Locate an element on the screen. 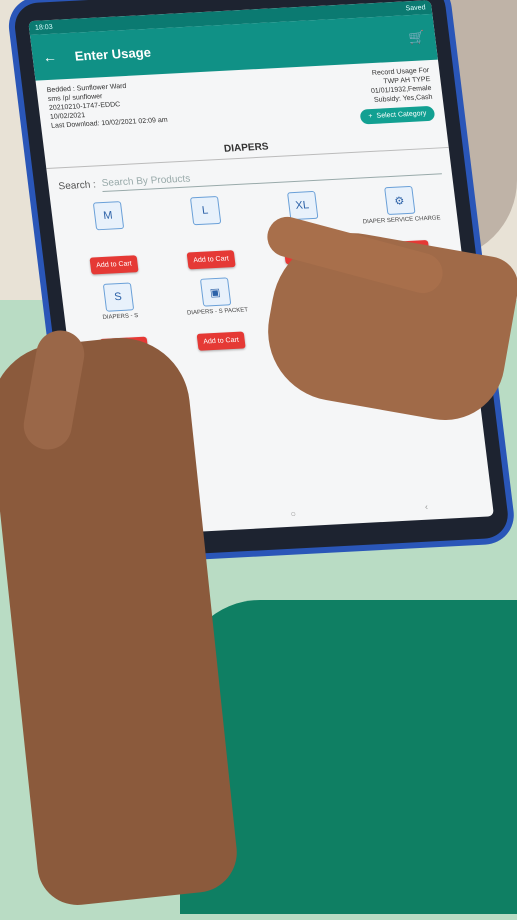 The width and height of the screenshot is (517, 920). select-category-label: Select Category is located at coordinates (401, 115).